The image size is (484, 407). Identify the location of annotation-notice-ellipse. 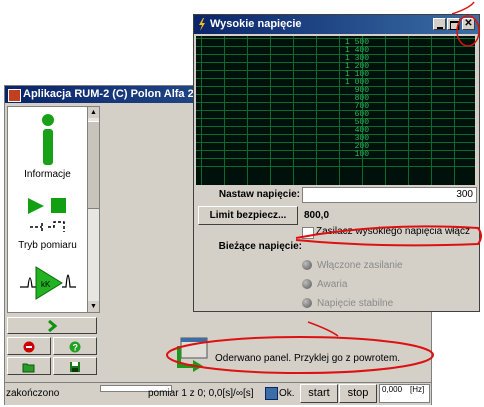
(300, 355).